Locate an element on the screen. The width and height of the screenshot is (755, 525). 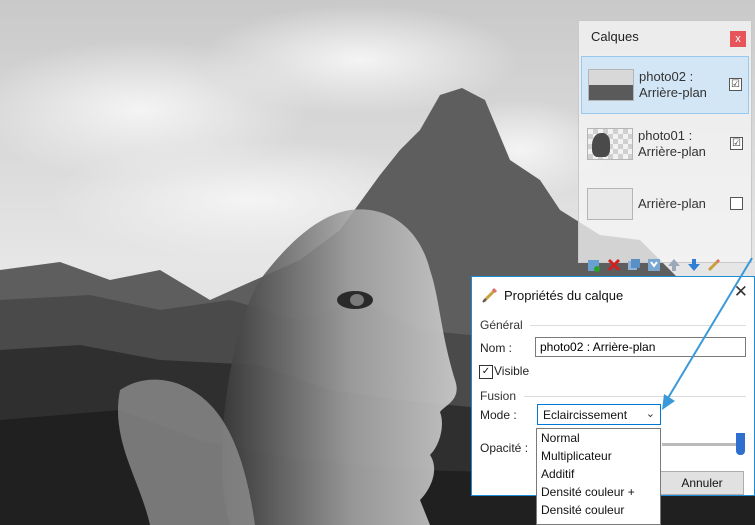
opacity-label: Opacité : is located at coordinates (504, 448).